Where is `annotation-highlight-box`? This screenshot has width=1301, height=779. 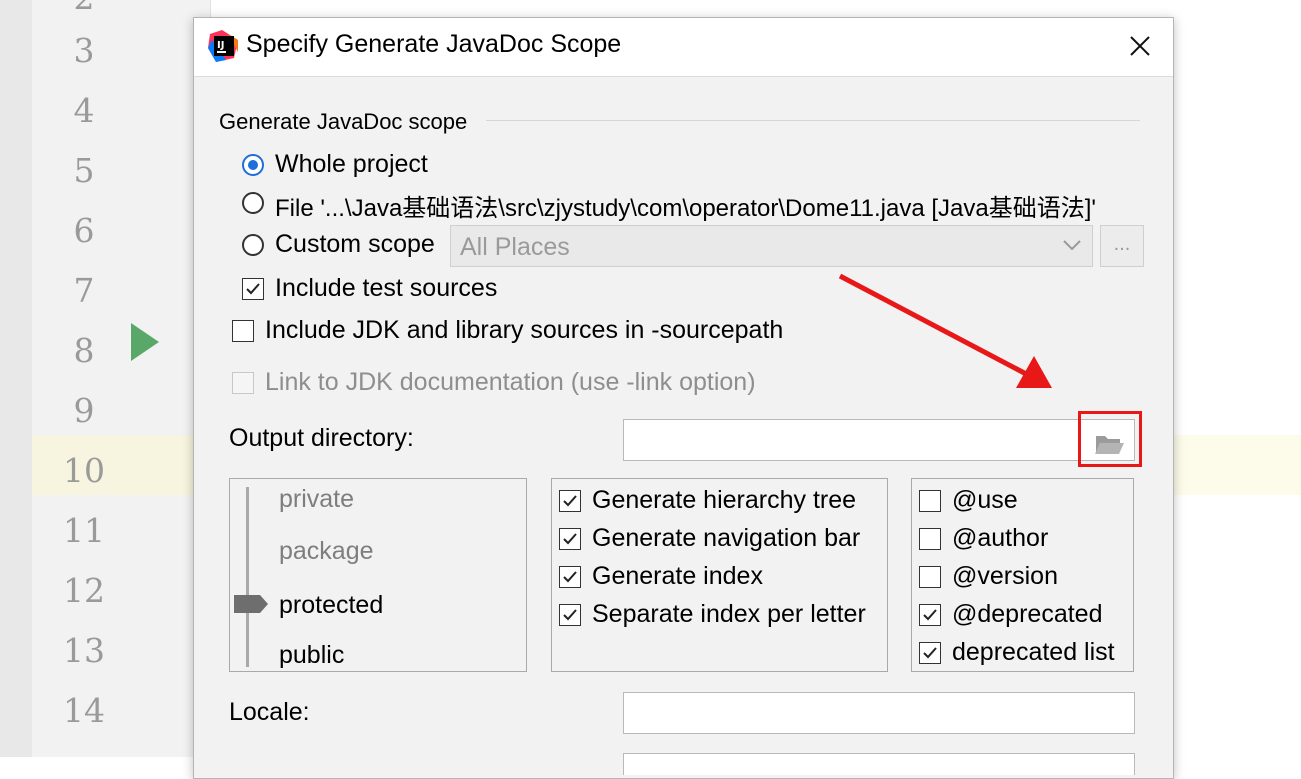
annotation-highlight-box is located at coordinates (1110, 439).